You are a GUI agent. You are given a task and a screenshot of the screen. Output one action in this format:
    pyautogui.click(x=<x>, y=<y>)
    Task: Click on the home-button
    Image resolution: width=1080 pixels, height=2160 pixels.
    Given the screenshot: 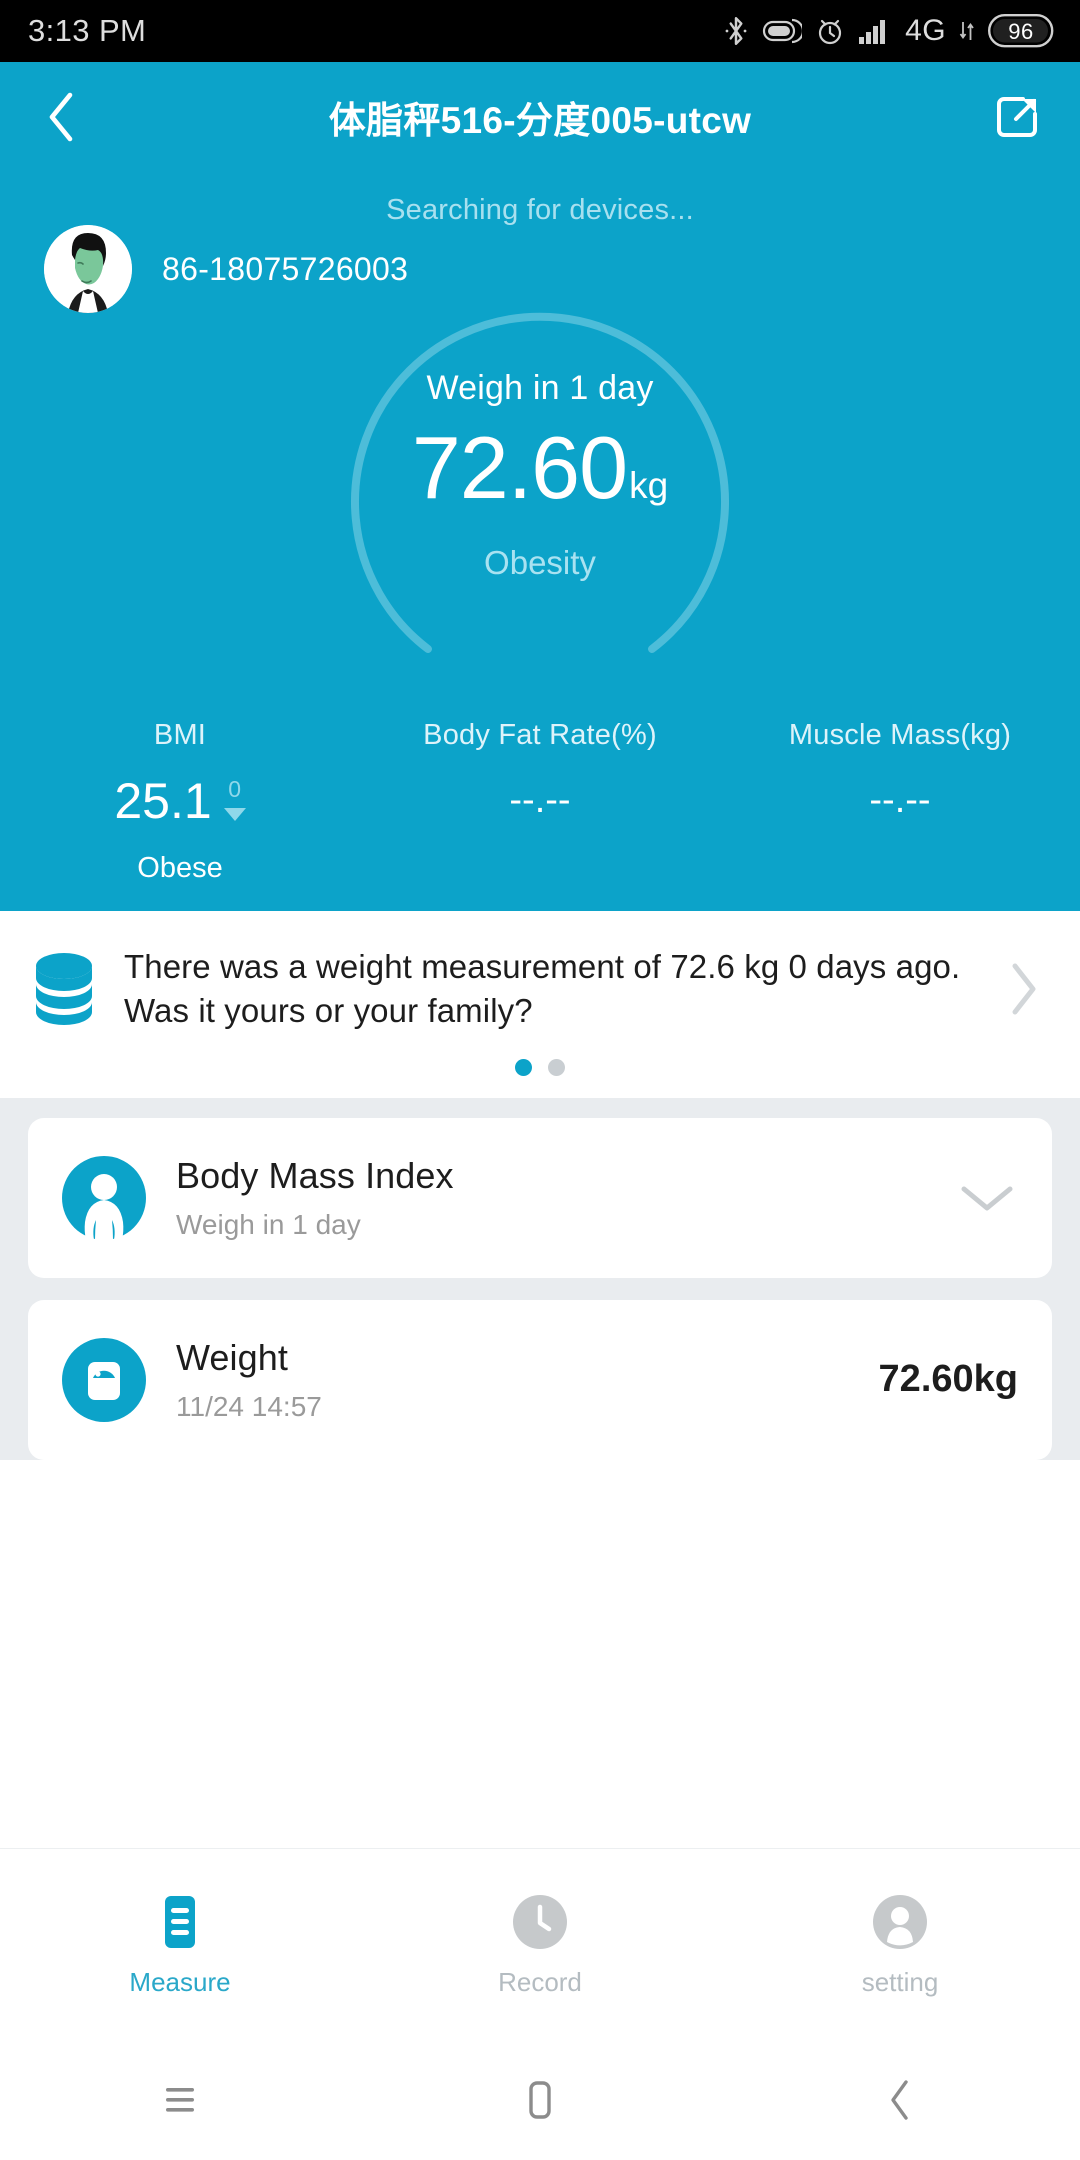 What is the action you would take?
    pyautogui.click(x=540, y=2100)
    